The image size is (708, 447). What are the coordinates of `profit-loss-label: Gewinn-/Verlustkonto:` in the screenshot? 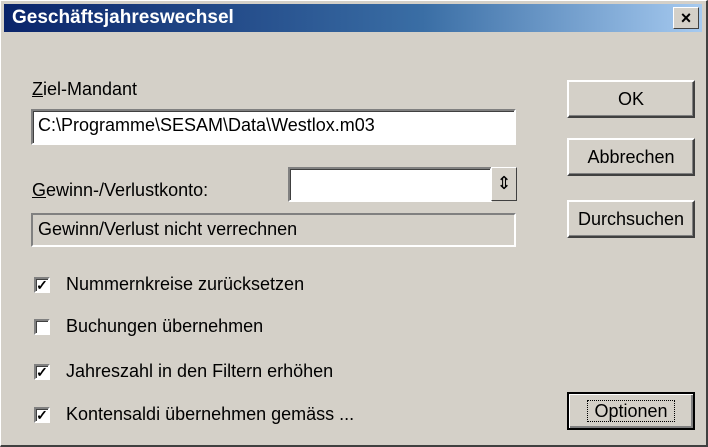 It's located at (120, 190).